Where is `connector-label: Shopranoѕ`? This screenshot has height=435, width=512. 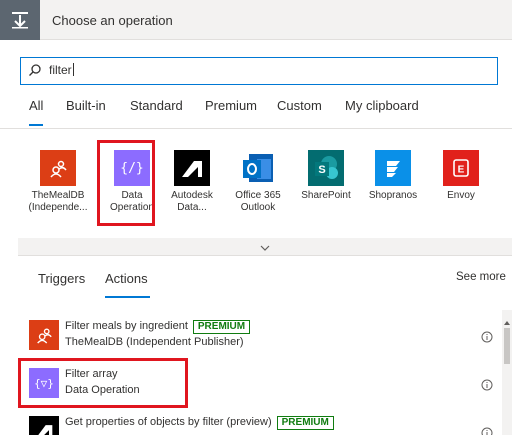 connector-label: Shopranoѕ is located at coordinates (393, 195).